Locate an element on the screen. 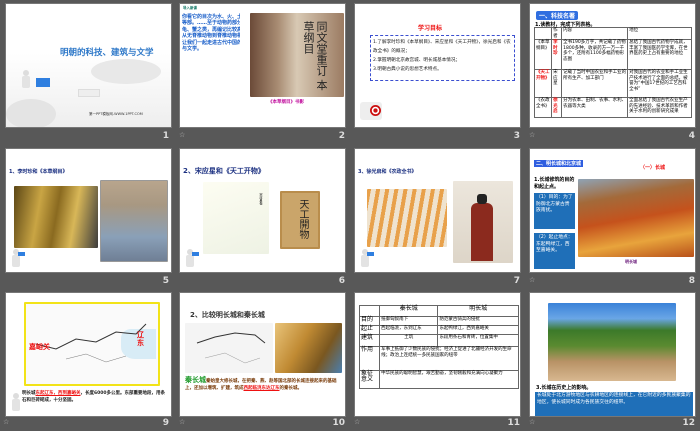 Image resolution: width=700 pixels, height=431 pixels. subsection-heading: （一）长城 is located at coordinates (653, 168).